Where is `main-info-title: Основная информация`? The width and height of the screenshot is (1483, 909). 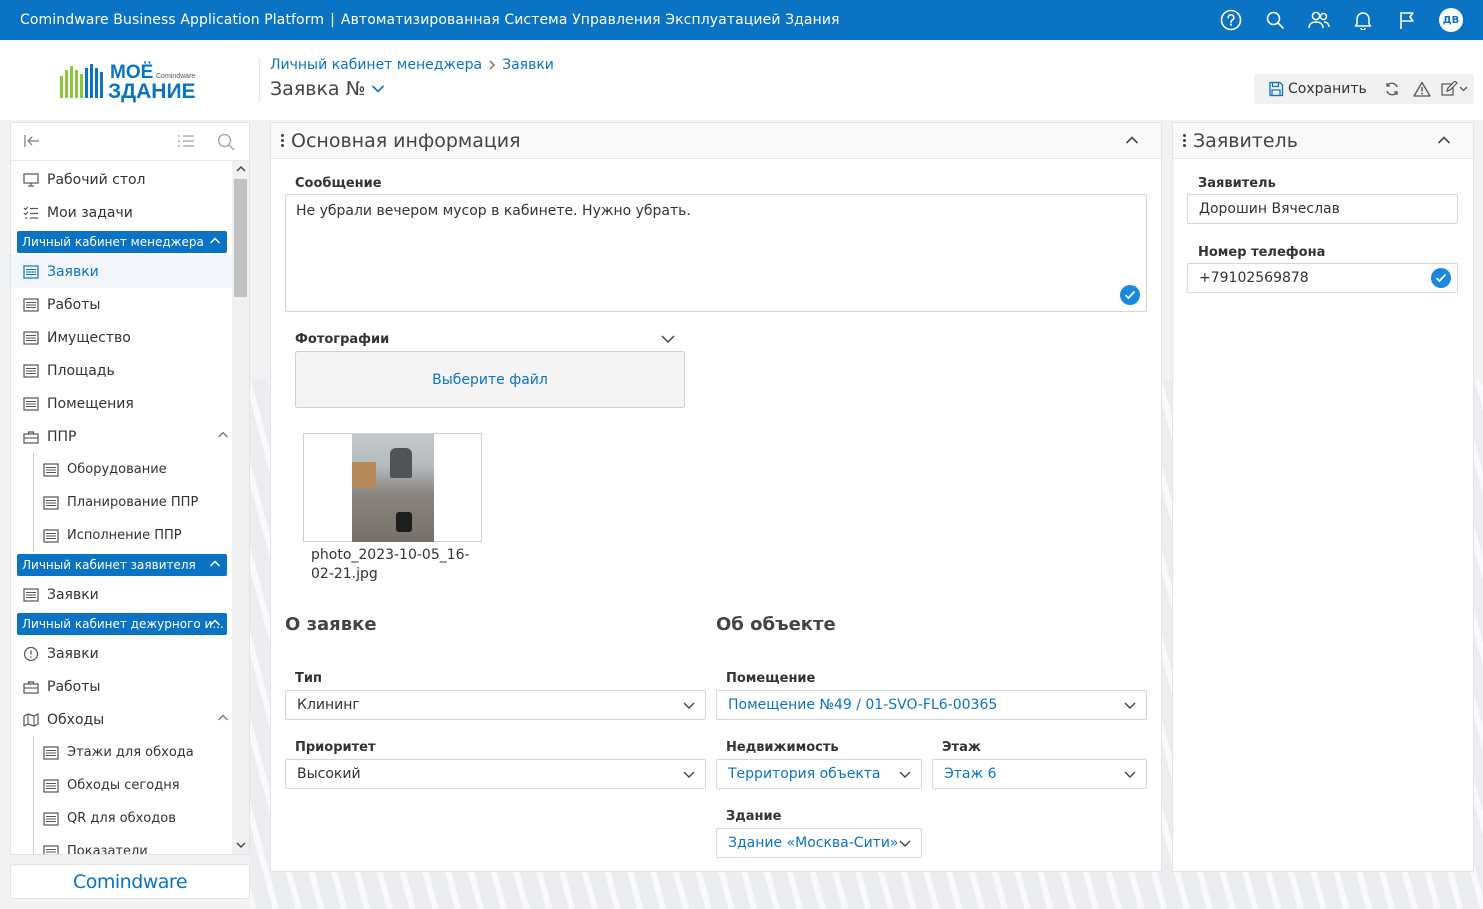
main-info-title: Основная информация is located at coordinates (406, 140).